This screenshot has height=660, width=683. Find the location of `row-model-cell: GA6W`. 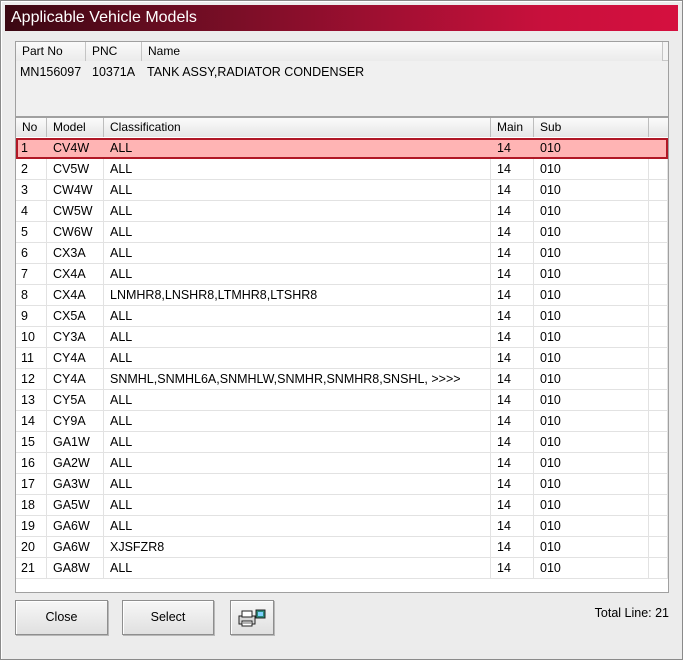

row-model-cell: GA6W is located at coordinates (75, 547).